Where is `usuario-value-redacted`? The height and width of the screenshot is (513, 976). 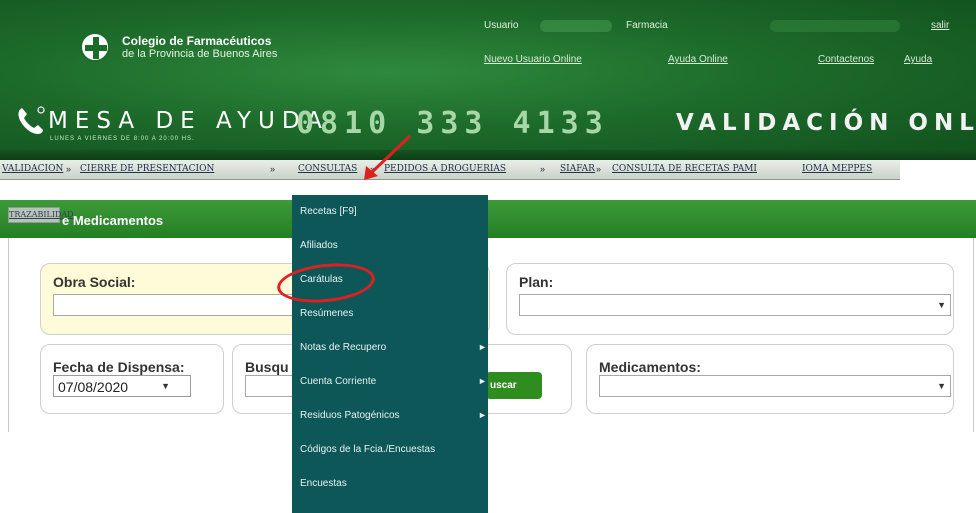
usuario-value-redacted is located at coordinates (576, 26).